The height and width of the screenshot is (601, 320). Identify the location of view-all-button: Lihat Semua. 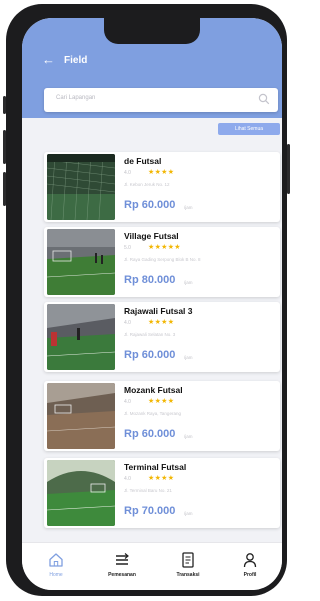
(249, 129).